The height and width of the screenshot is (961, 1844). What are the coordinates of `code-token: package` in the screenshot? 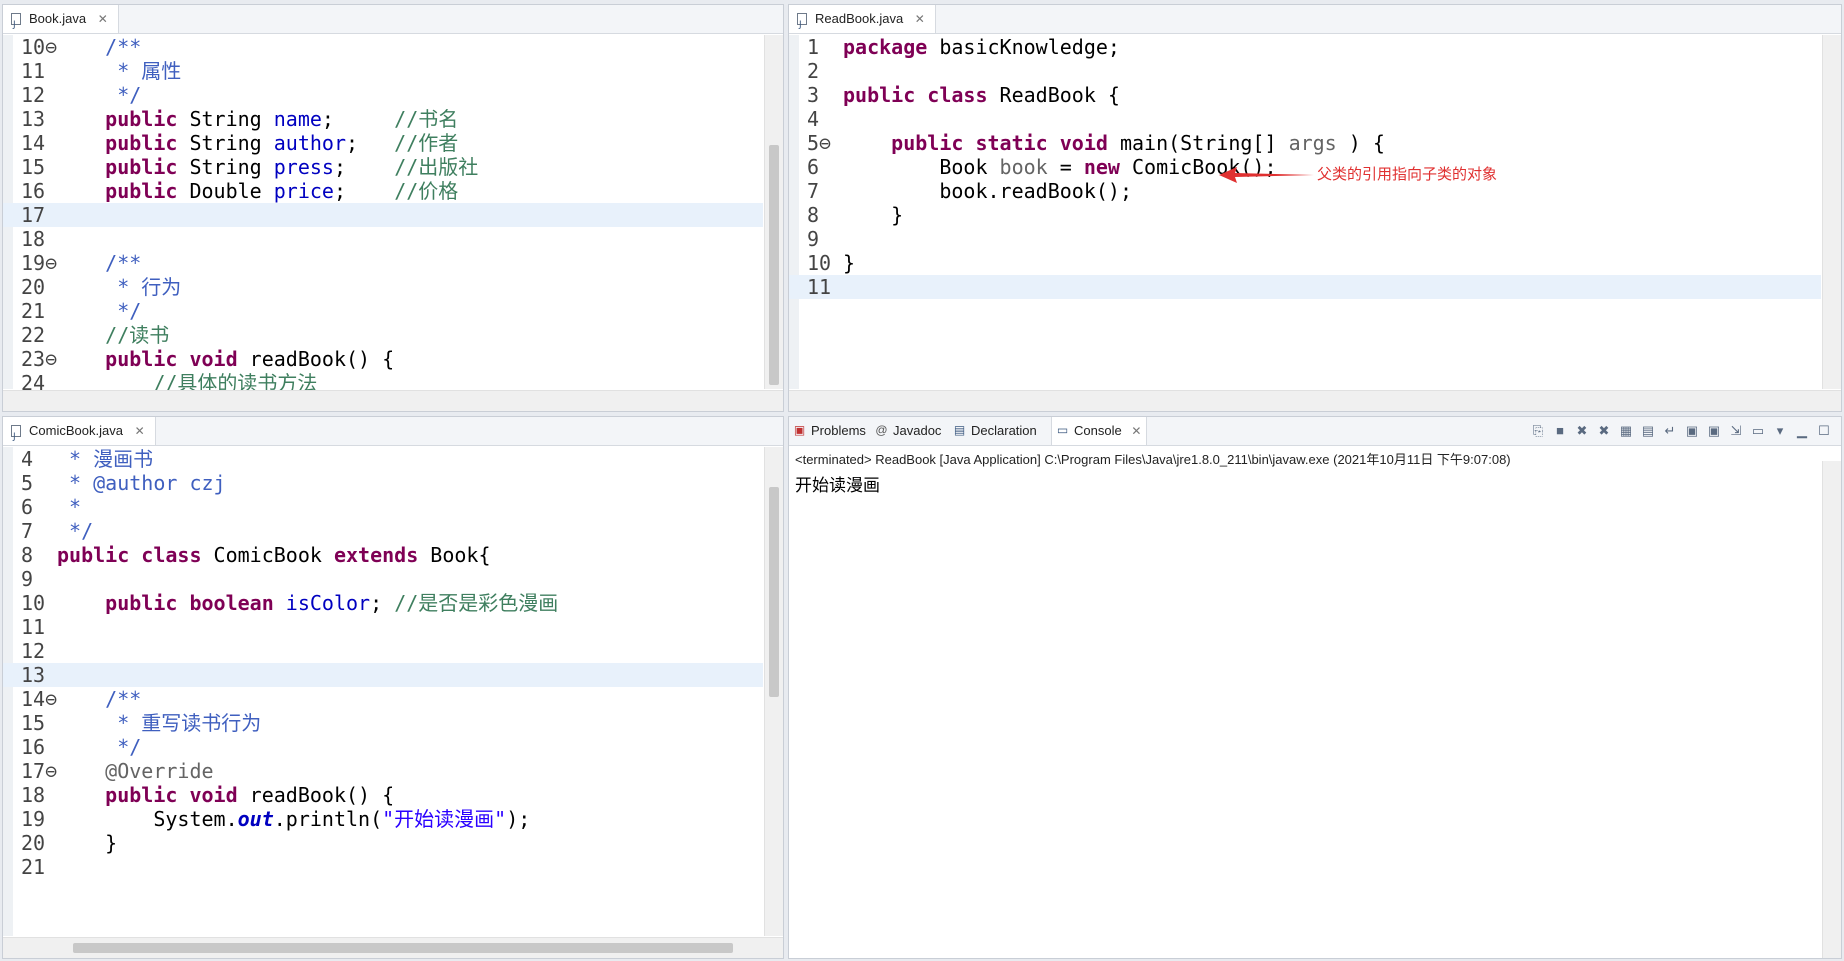 It's located at (885, 47).